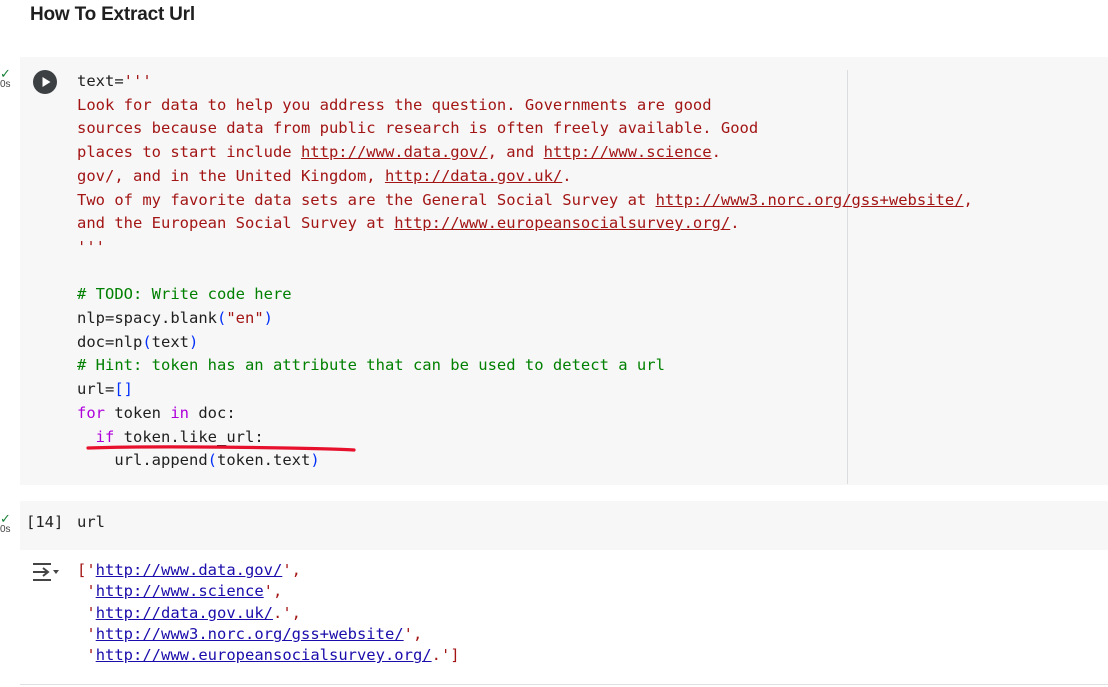 This screenshot has height=687, width=1108. Describe the element at coordinates (170, 341) in the screenshot. I see `code-token: text` at that location.